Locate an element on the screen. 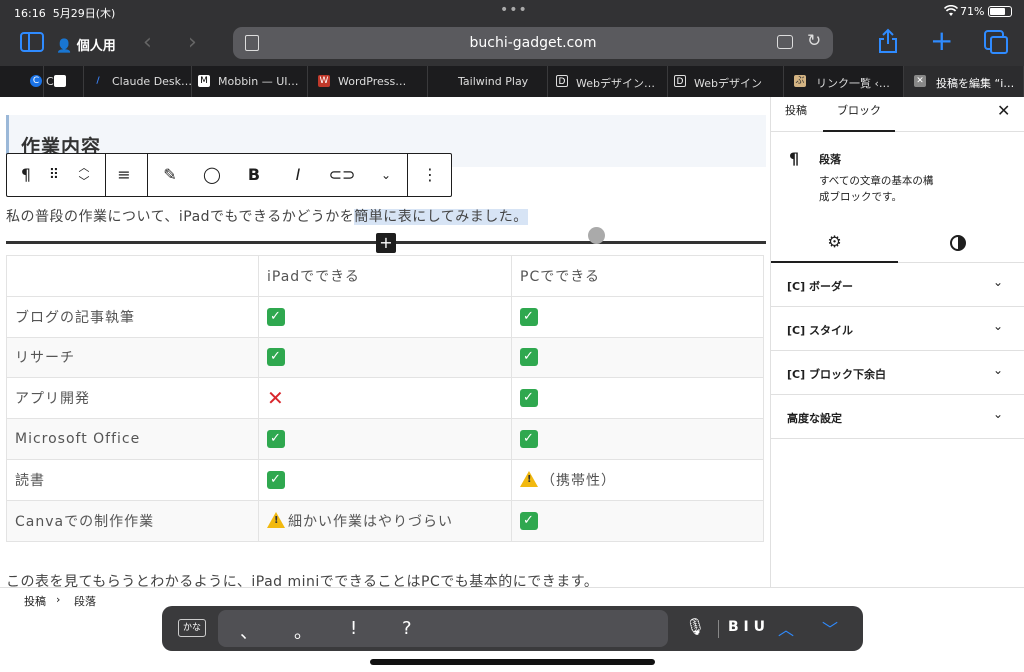  block-description: すべての文章の基本の構成ブロックです。 is located at coordinates (876, 189).